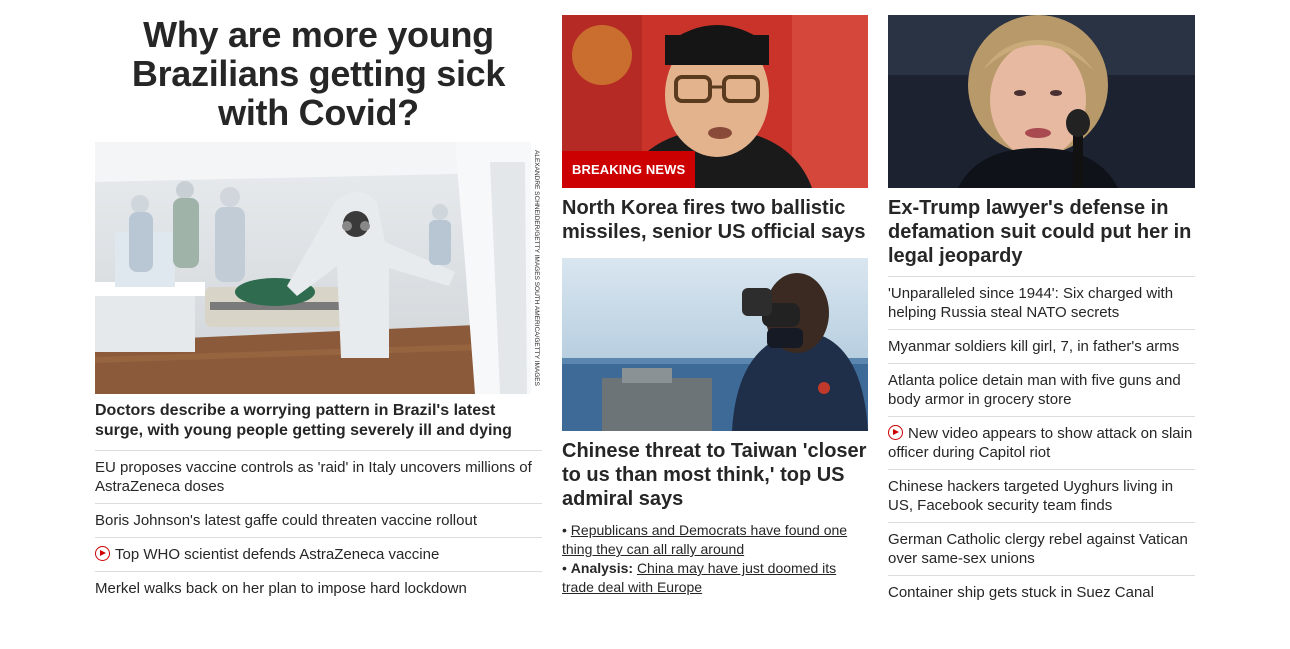 The width and height of the screenshot is (1290, 649). I want to click on taiwan-photo, so click(715, 344).